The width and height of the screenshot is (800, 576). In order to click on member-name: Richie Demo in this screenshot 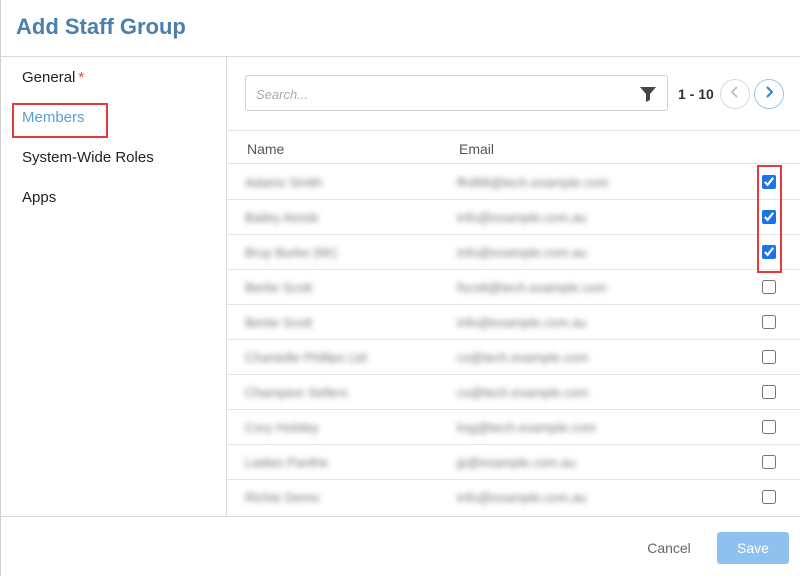, I will do `click(282, 497)`.